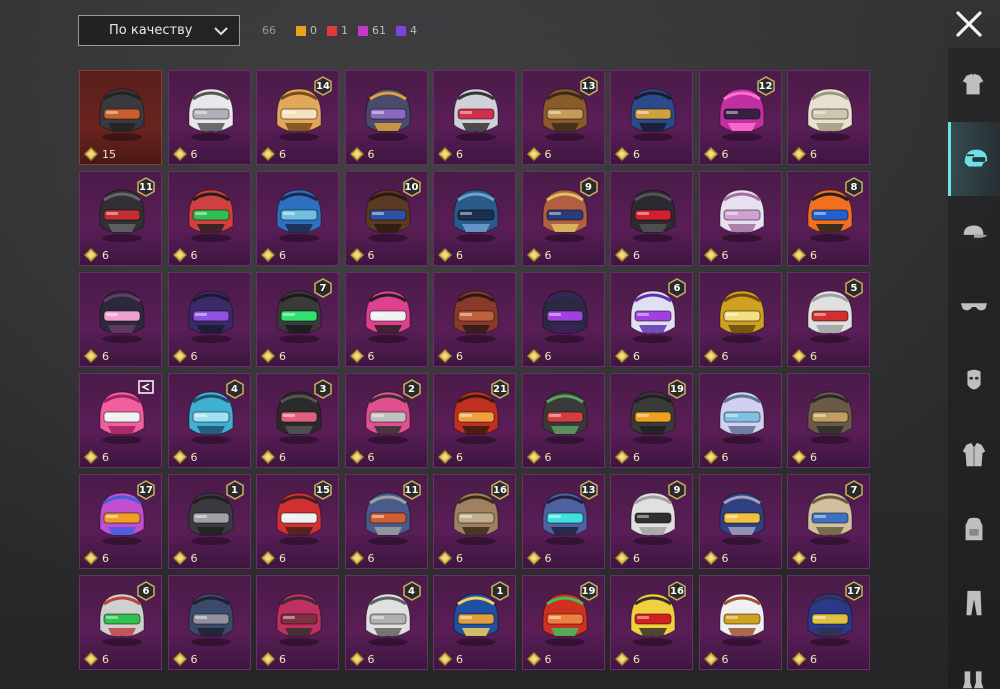  I want to click on level-badge: 6, so click(146, 591).